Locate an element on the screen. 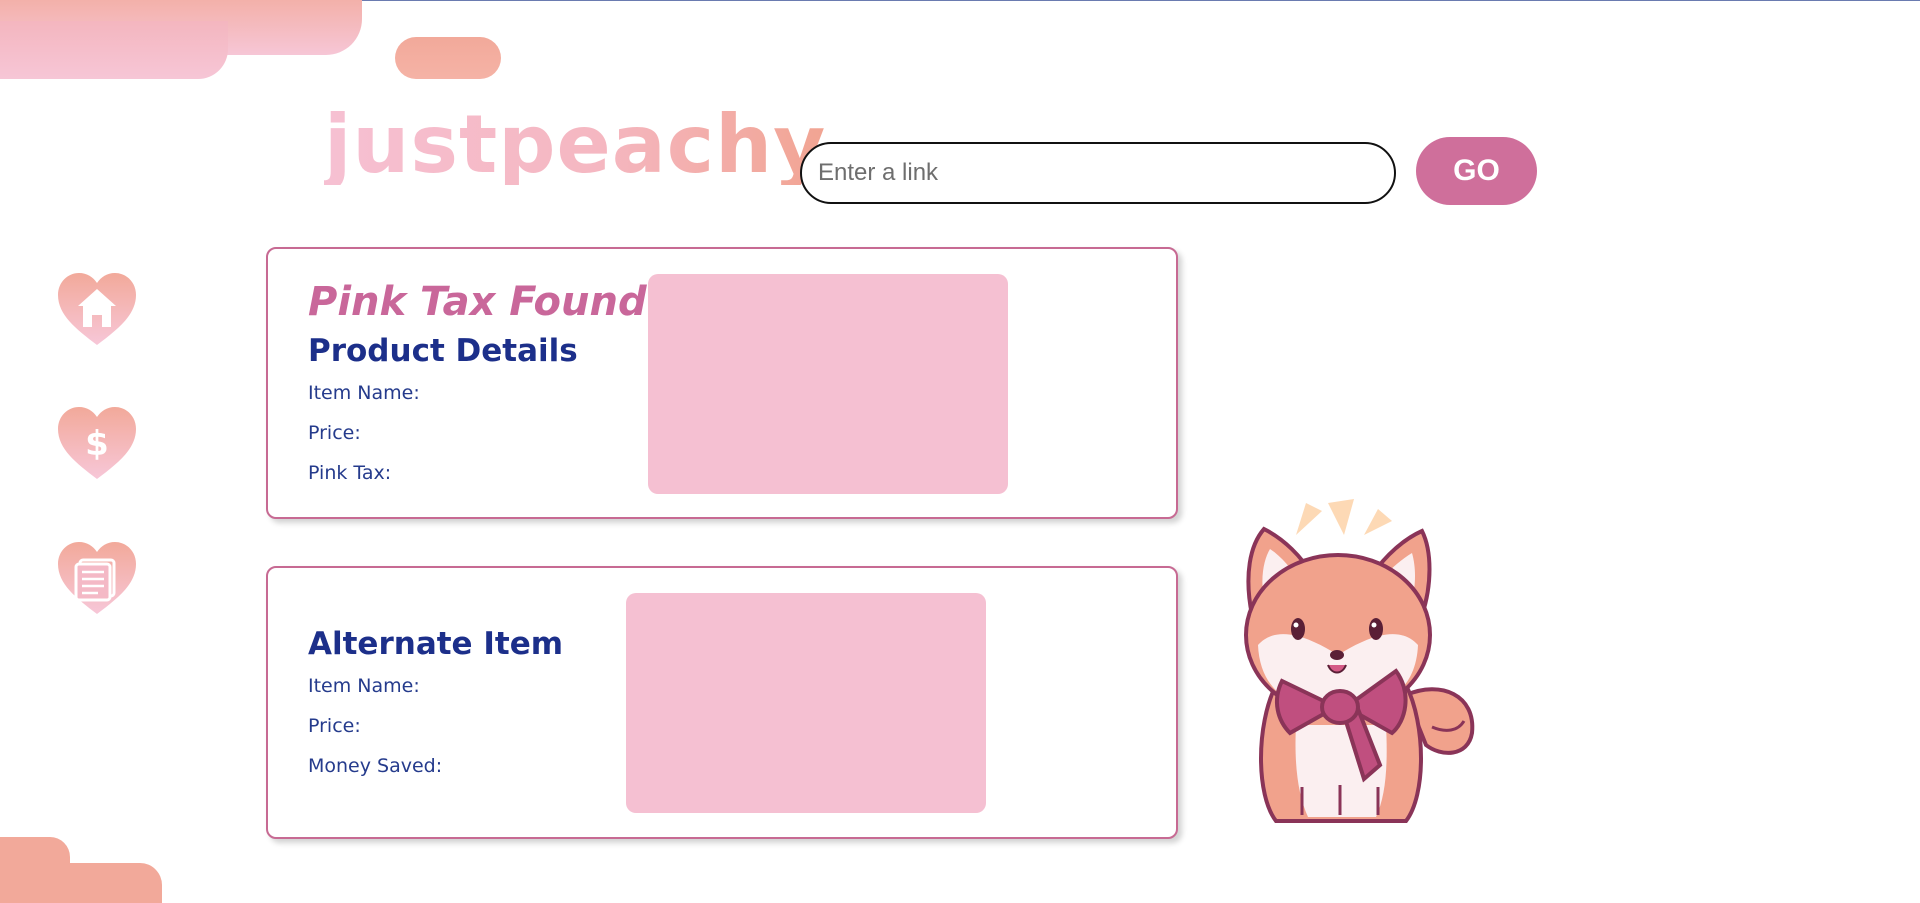  home-icon is located at coordinates (97, 309).